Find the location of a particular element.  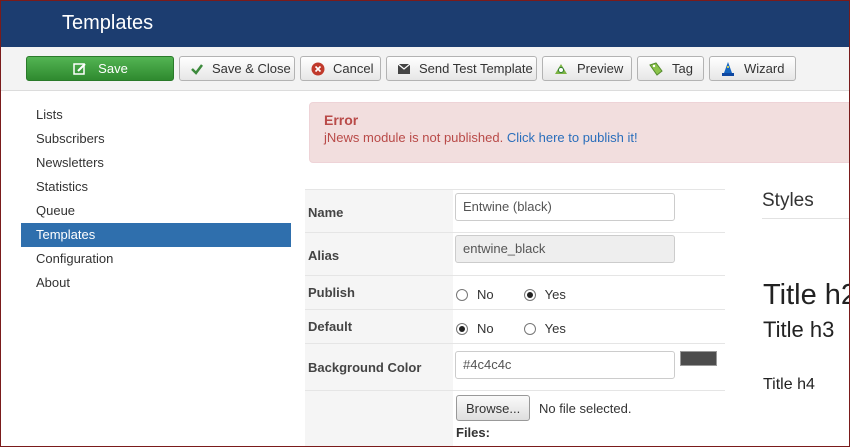

publish-yes-label: Yes is located at coordinates (555, 294).